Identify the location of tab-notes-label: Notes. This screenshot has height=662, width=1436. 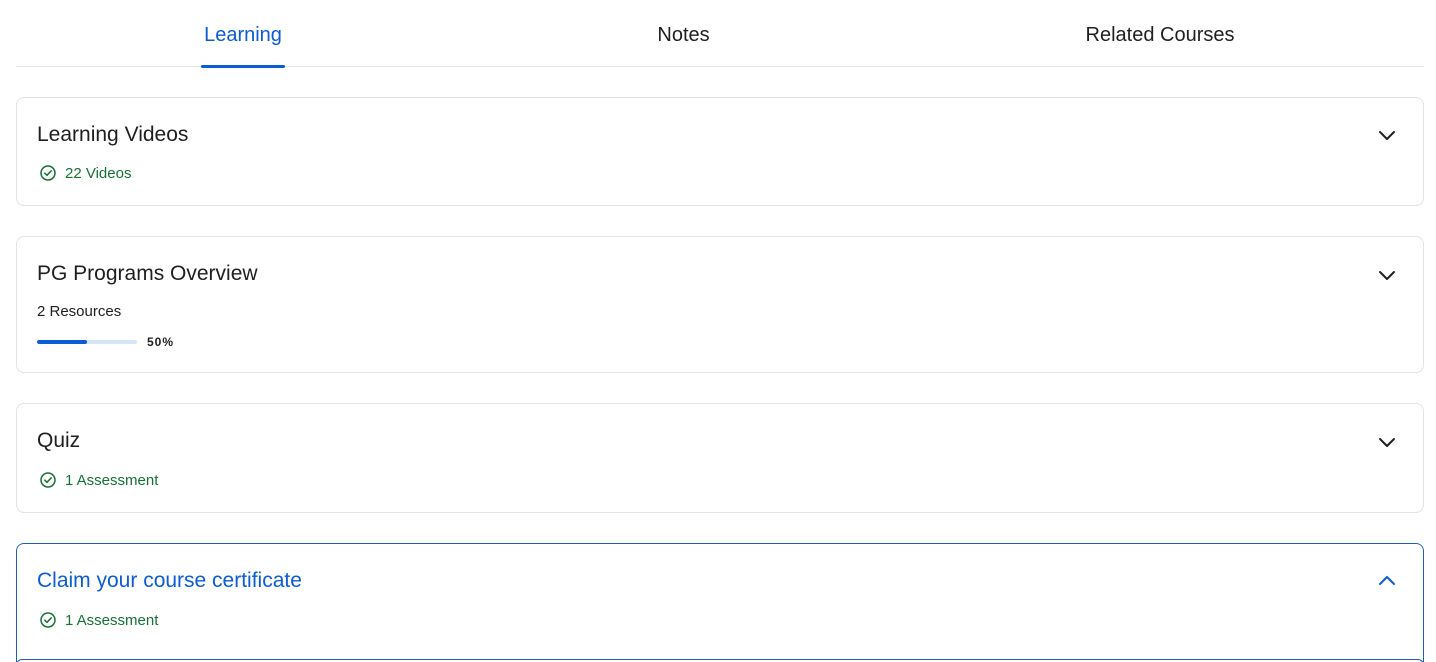
(683, 35).